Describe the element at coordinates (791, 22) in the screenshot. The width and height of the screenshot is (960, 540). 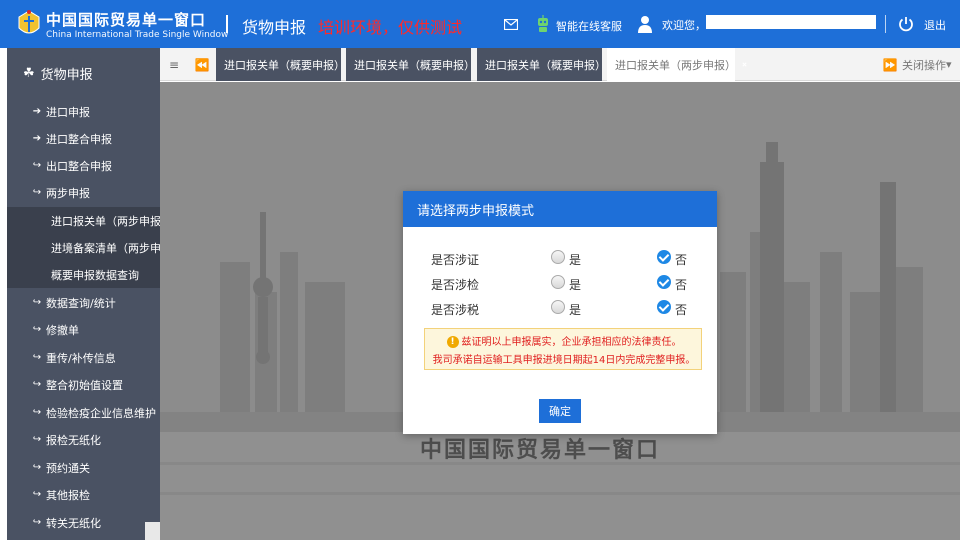
I see `user-name-redacted` at that location.